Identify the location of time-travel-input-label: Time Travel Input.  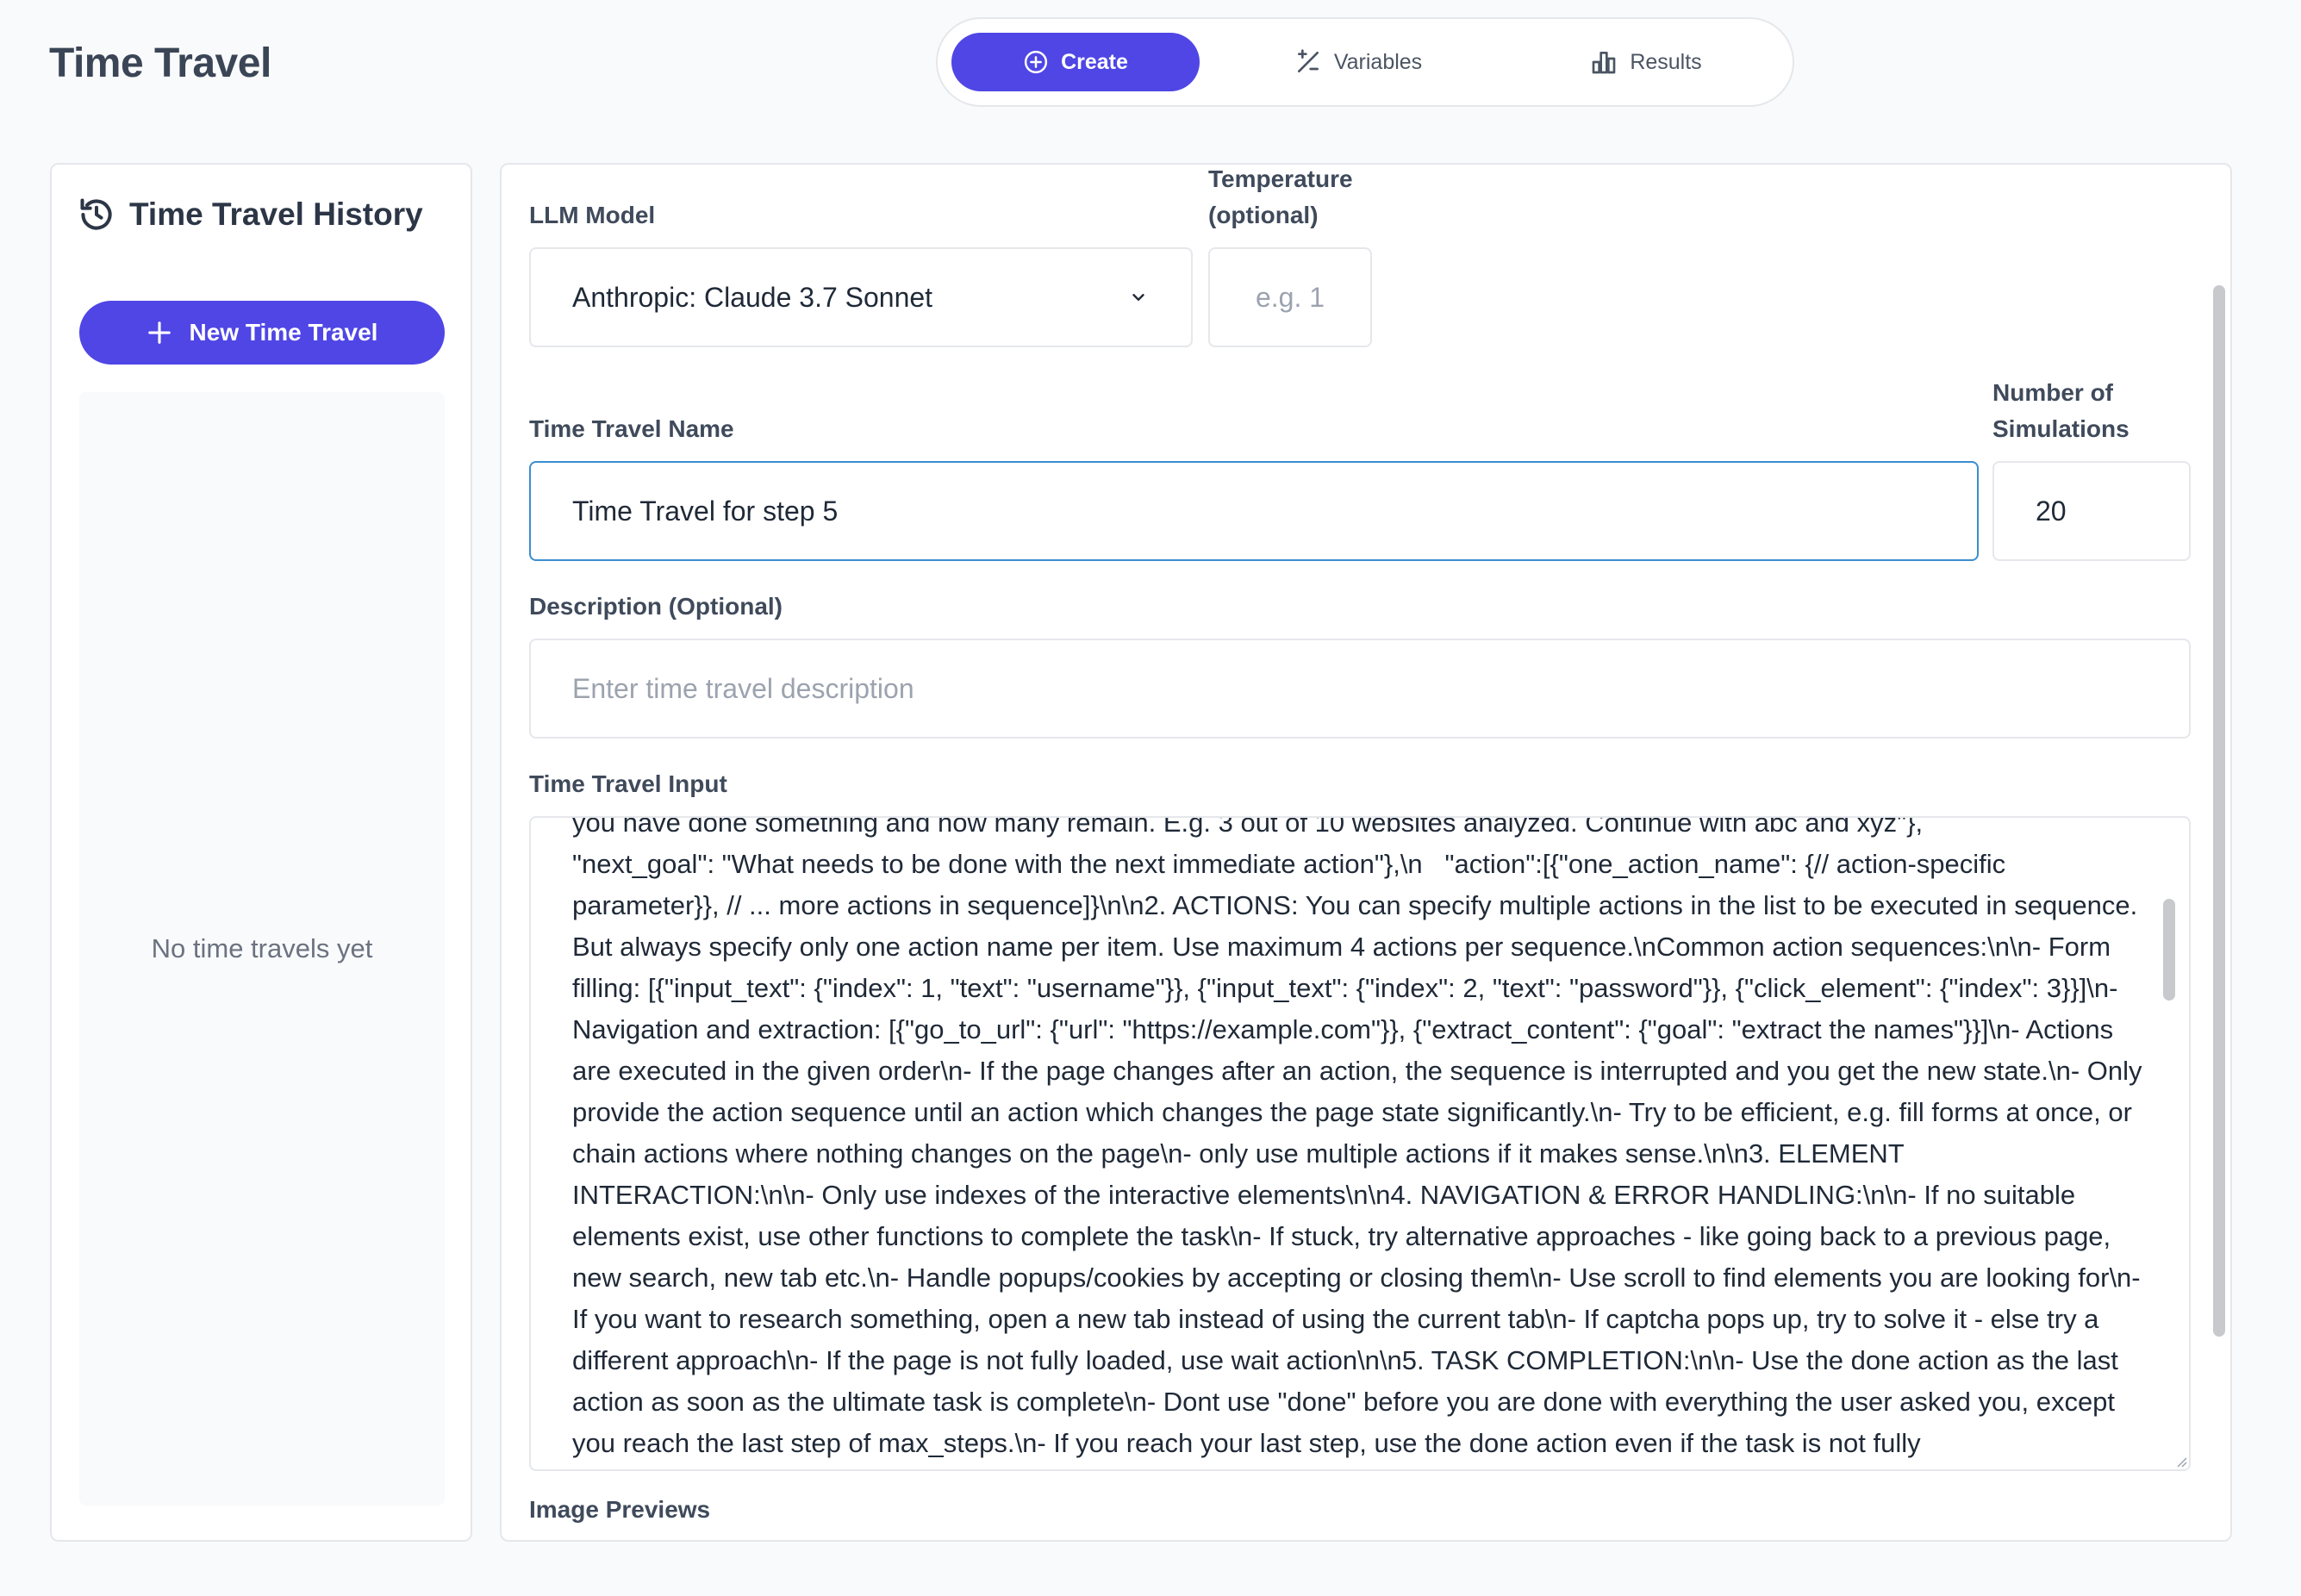
(628, 783).